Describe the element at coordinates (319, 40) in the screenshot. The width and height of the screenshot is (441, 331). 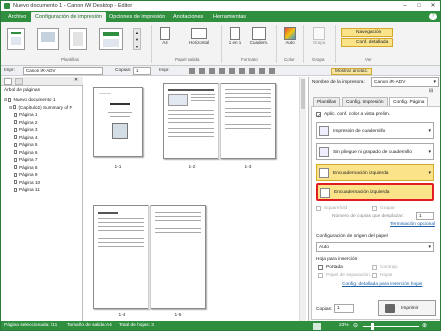
I see `staple-button: Grapa` at that location.